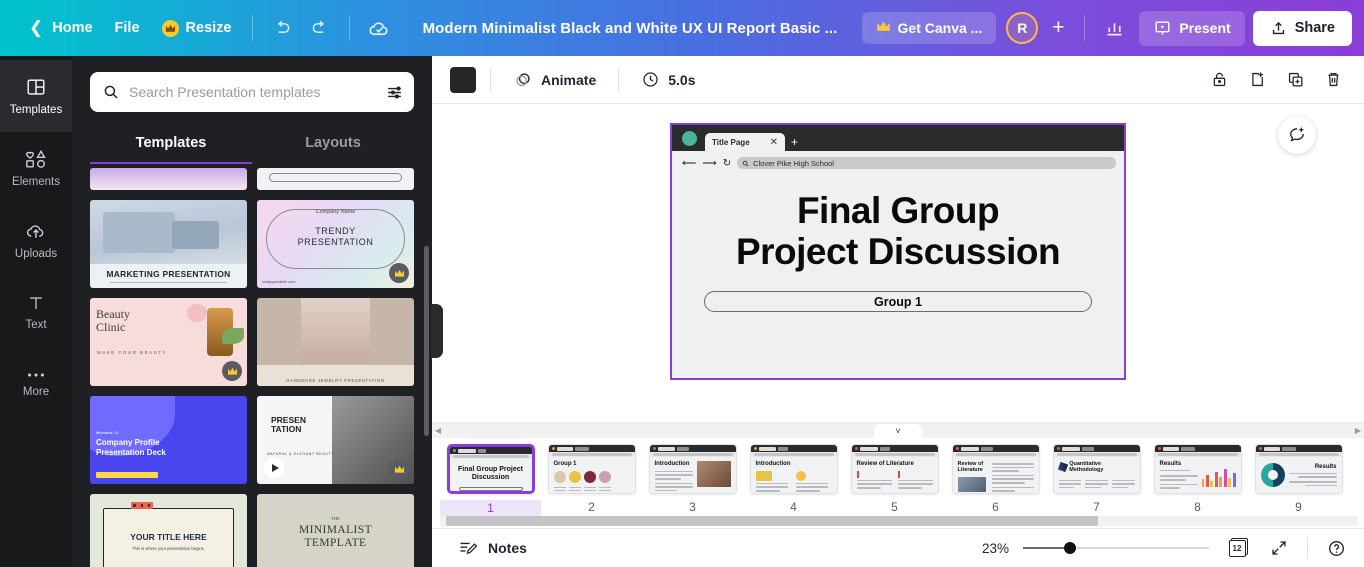 The image size is (1364, 567). I want to click on page-thumbnail-item: Final Group Project Discussion 1, so click(490, 480).